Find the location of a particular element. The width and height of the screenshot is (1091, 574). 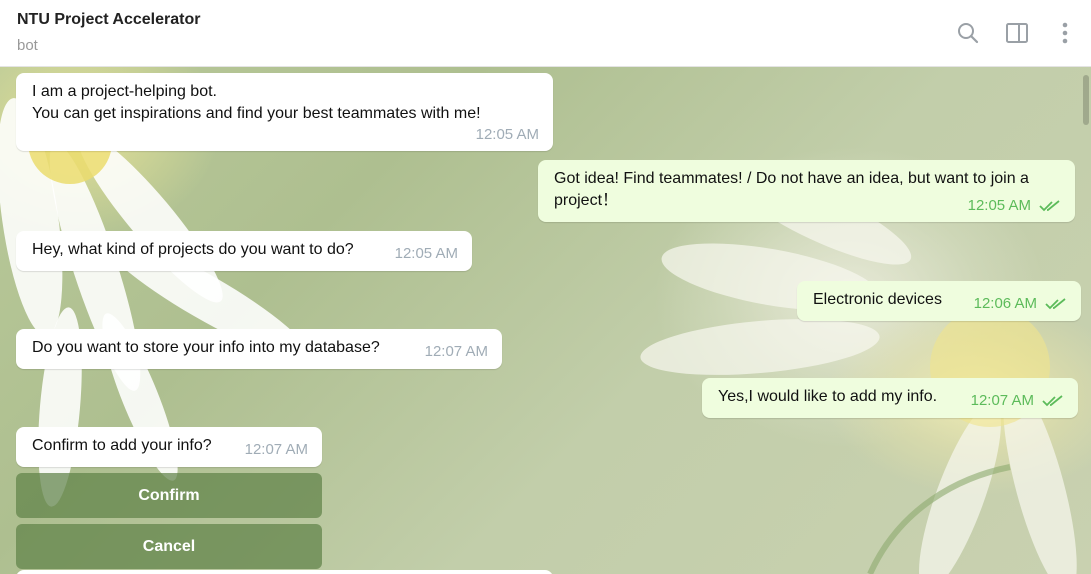

sidebar-panel-icon is located at coordinates (1017, 33).